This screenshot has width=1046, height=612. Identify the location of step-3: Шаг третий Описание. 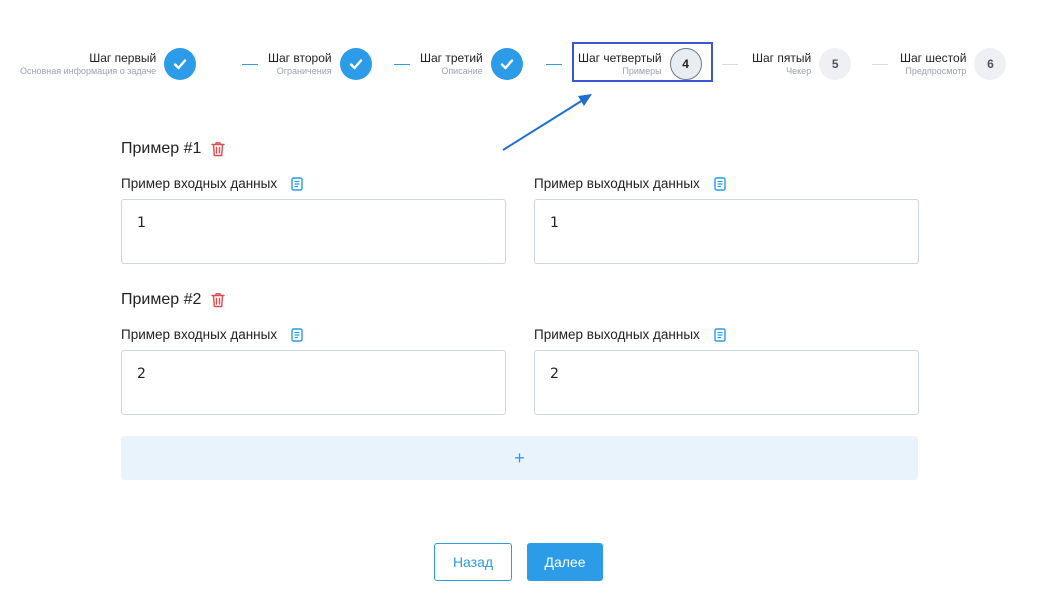
(471, 64).